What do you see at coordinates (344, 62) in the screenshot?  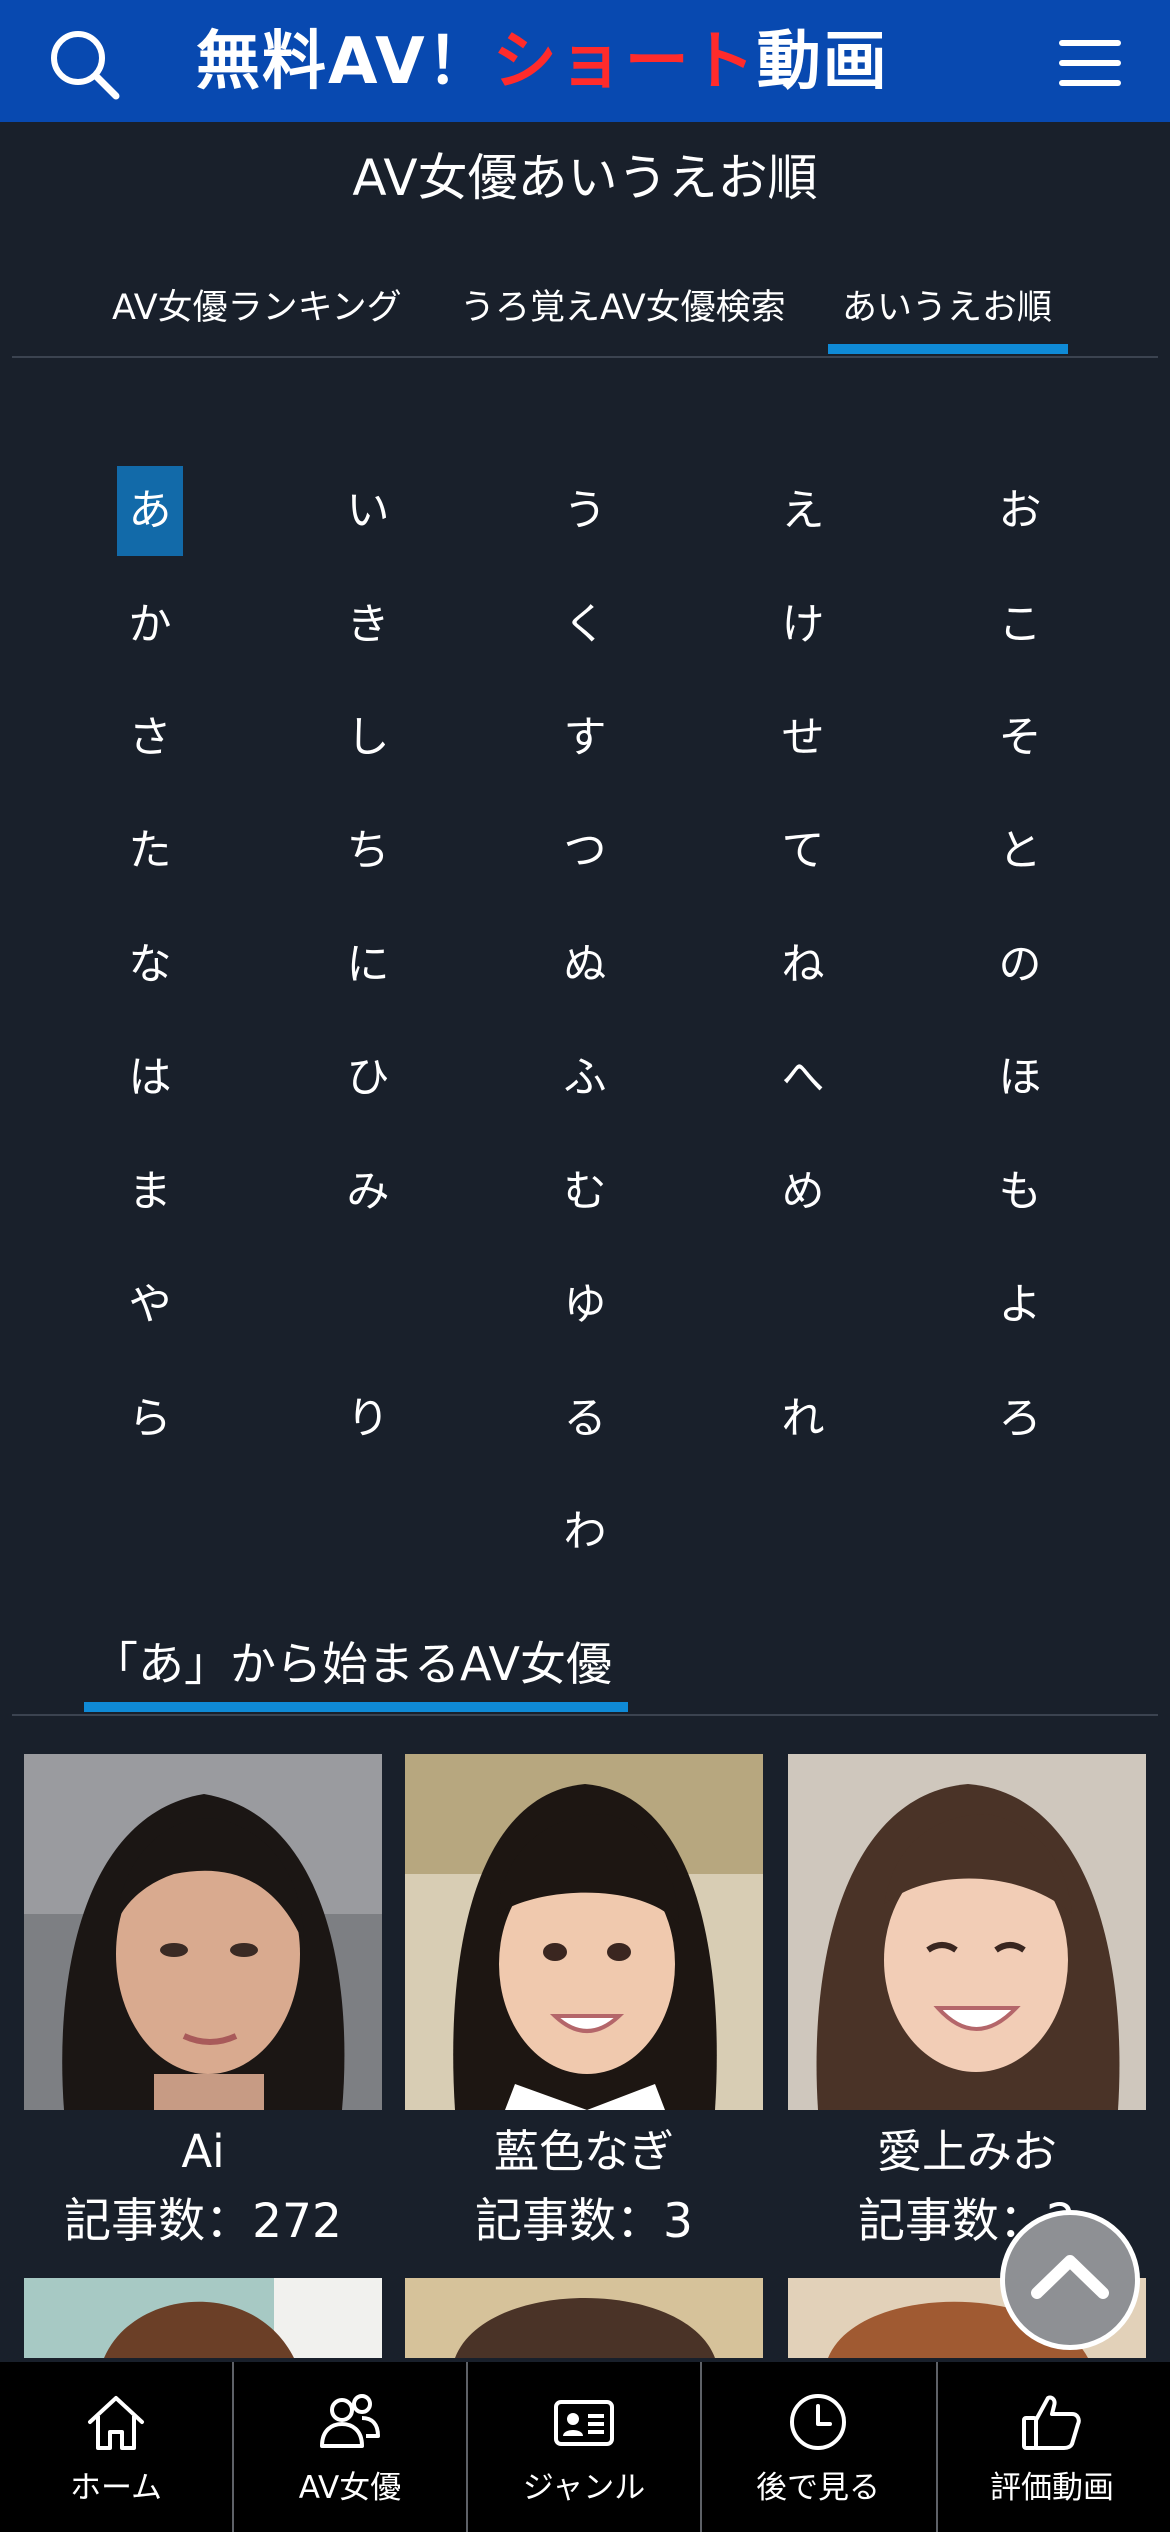 I see `logo-text-part1: 無料AV！` at bounding box center [344, 62].